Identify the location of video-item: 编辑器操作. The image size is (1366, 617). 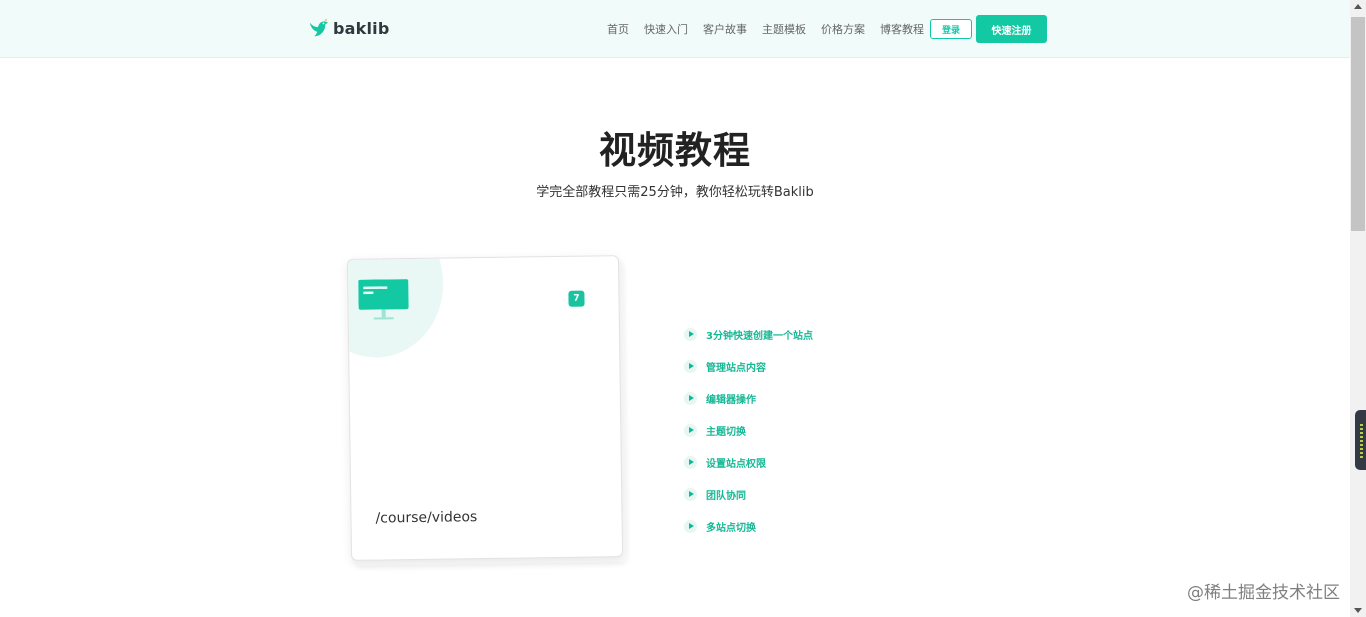
(748, 398).